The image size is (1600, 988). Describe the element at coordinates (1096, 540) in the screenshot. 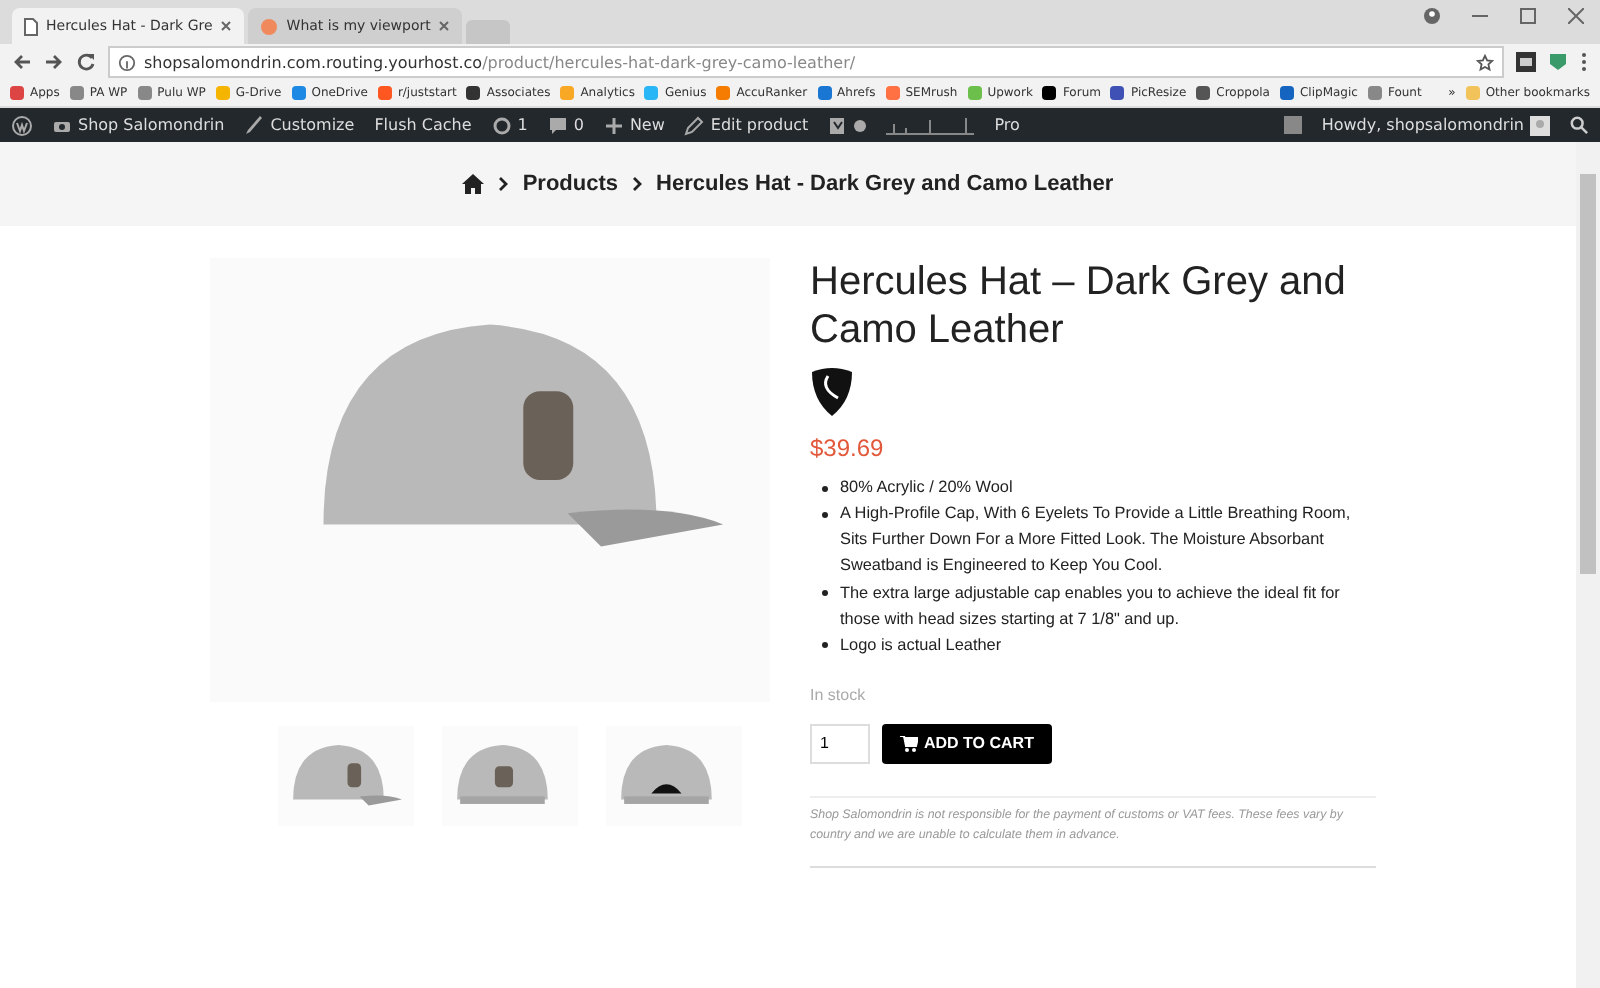

I see `feature-item: A High-Profile Cap, With 6 Eyelets To Provide a Little Breathing Room, Sits Further Down For a More Fitted Look. The Moisture Absorbant Sweatband is Engineered to Keep You Cool.` at that location.